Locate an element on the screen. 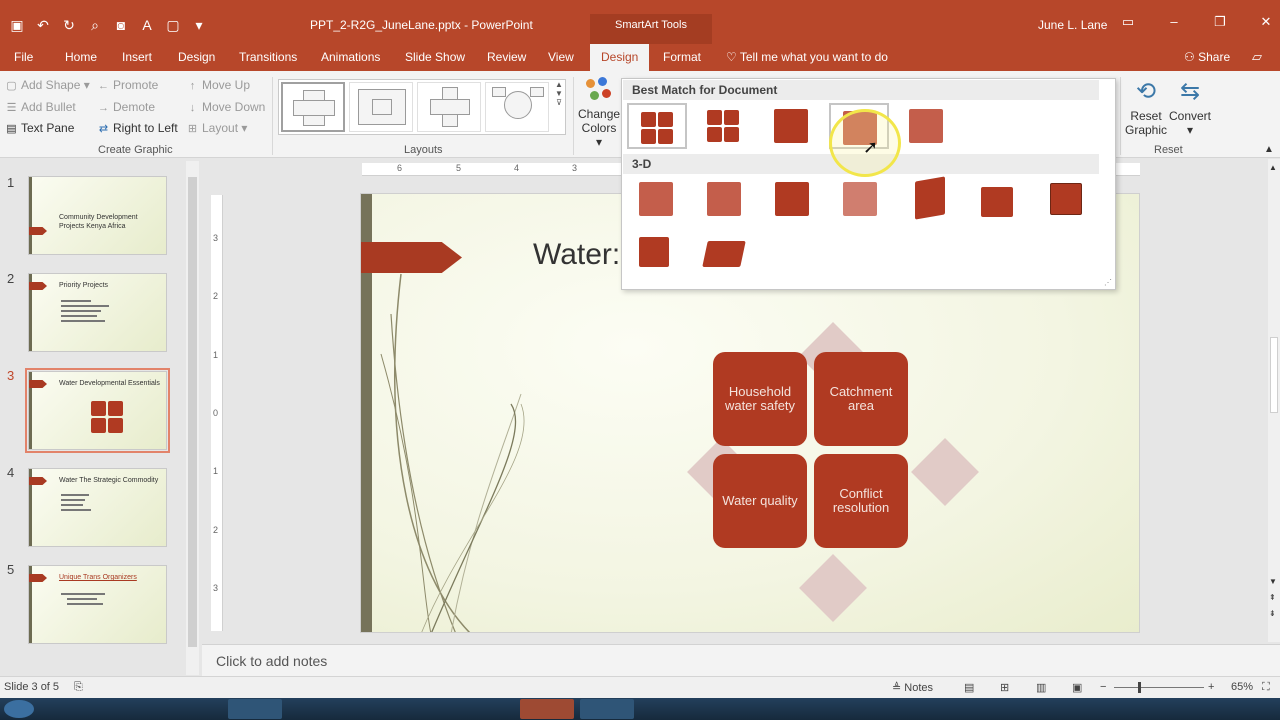 The height and width of the screenshot is (720, 1280). style-option-3d-cartoon is located at coordinates (793, 200).